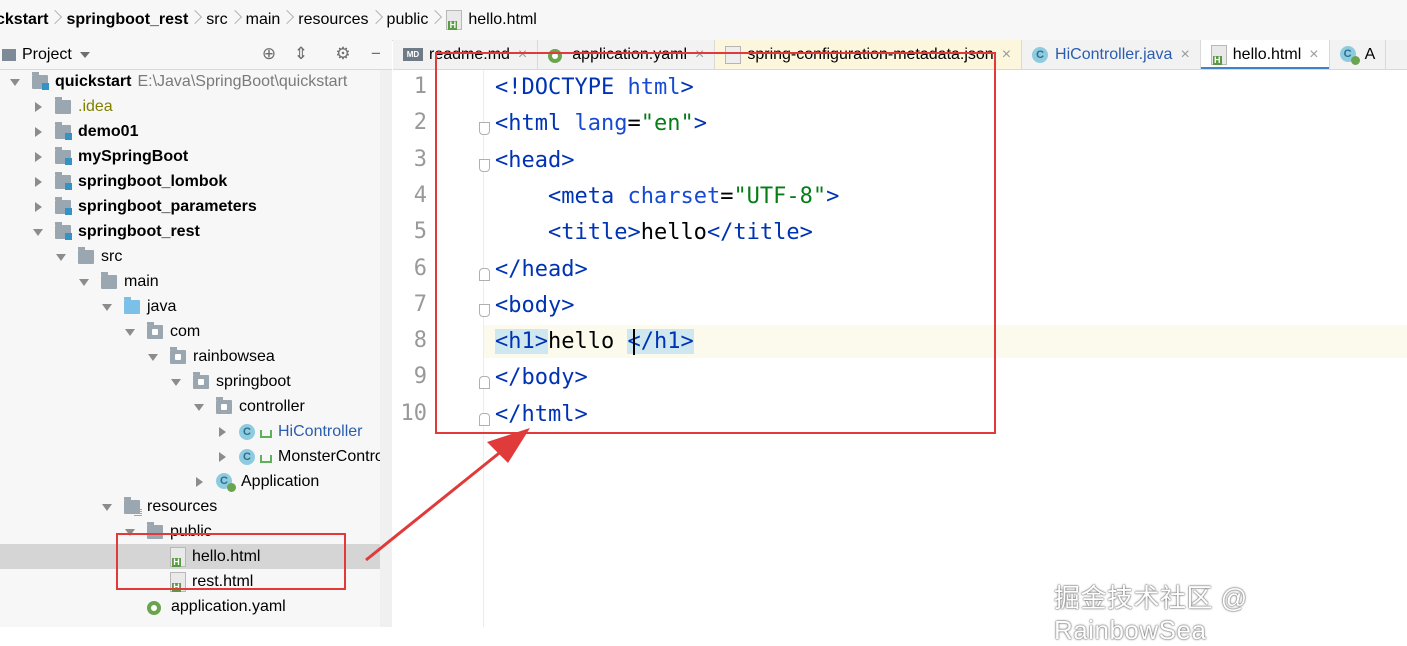 This screenshot has height=646, width=1407. I want to click on watermark: 掘金技术社区 @ RainbowSea, so click(1151, 614).